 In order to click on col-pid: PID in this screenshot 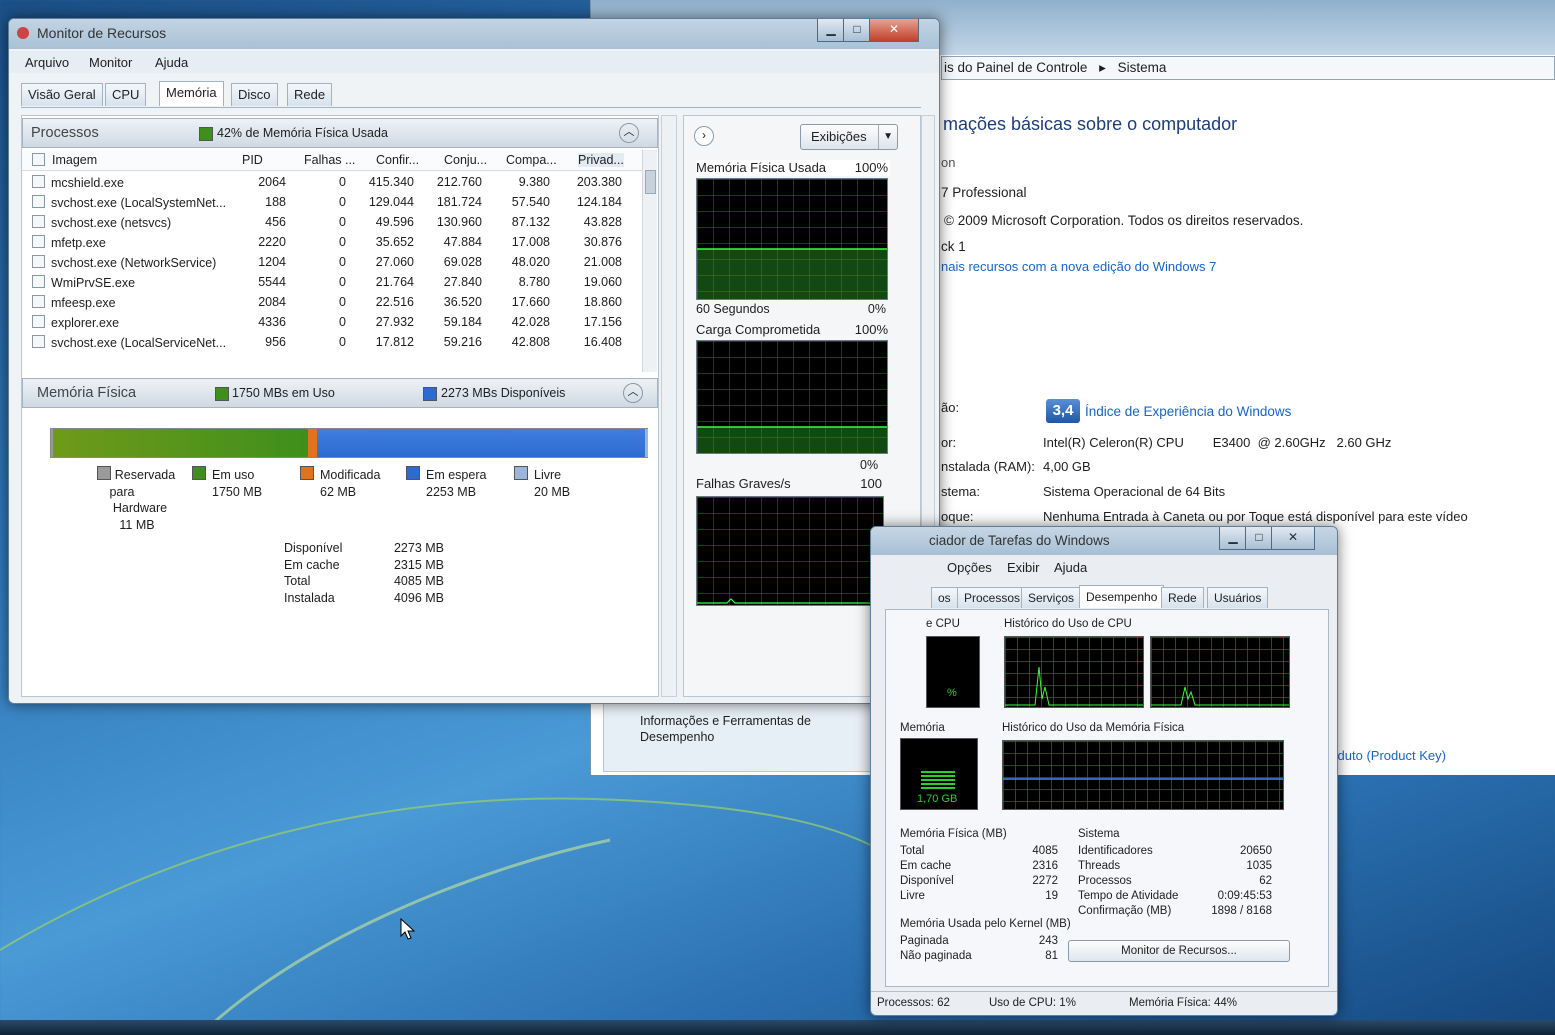, I will do `click(252, 160)`.